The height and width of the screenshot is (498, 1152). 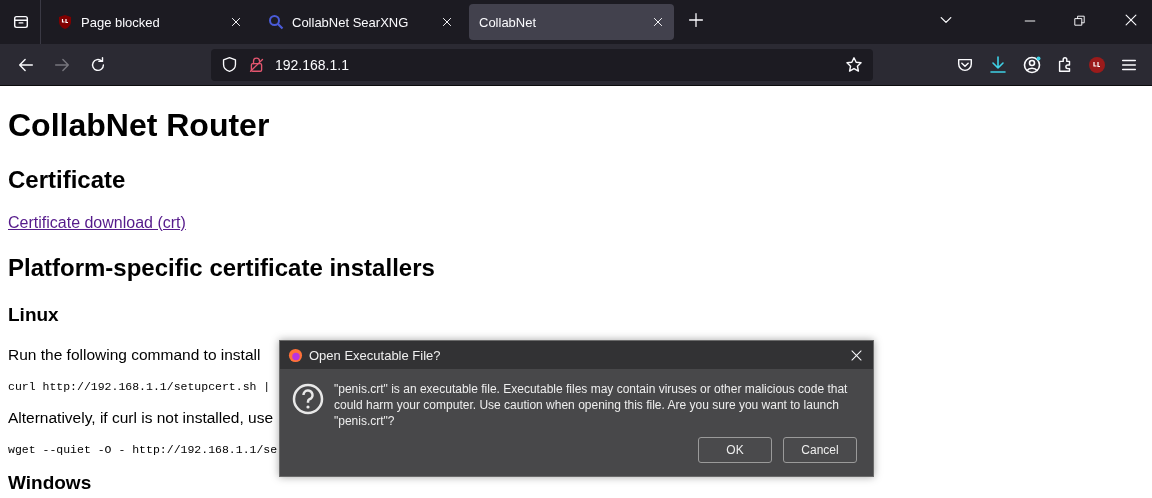 I want to click on tab-list-icon, so click(x=21, y=22).